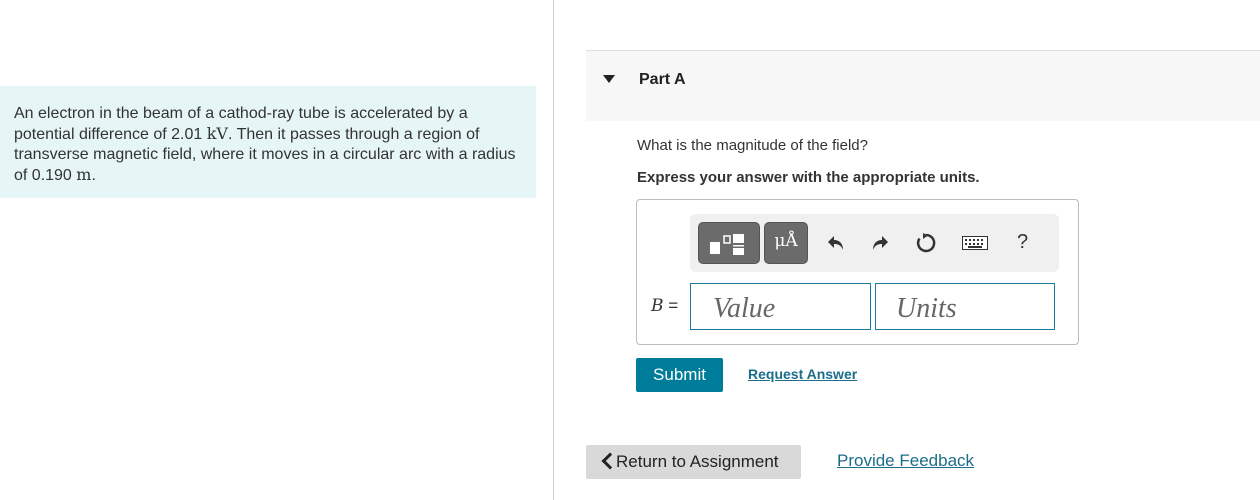 Image resolution: width=1260 pixels, height=500 pixels. What do you see at coordinates (905, 461) in the screenshot?
I see `provide-feedback-link: Provide Feedback` at bounding box center [905, 461].